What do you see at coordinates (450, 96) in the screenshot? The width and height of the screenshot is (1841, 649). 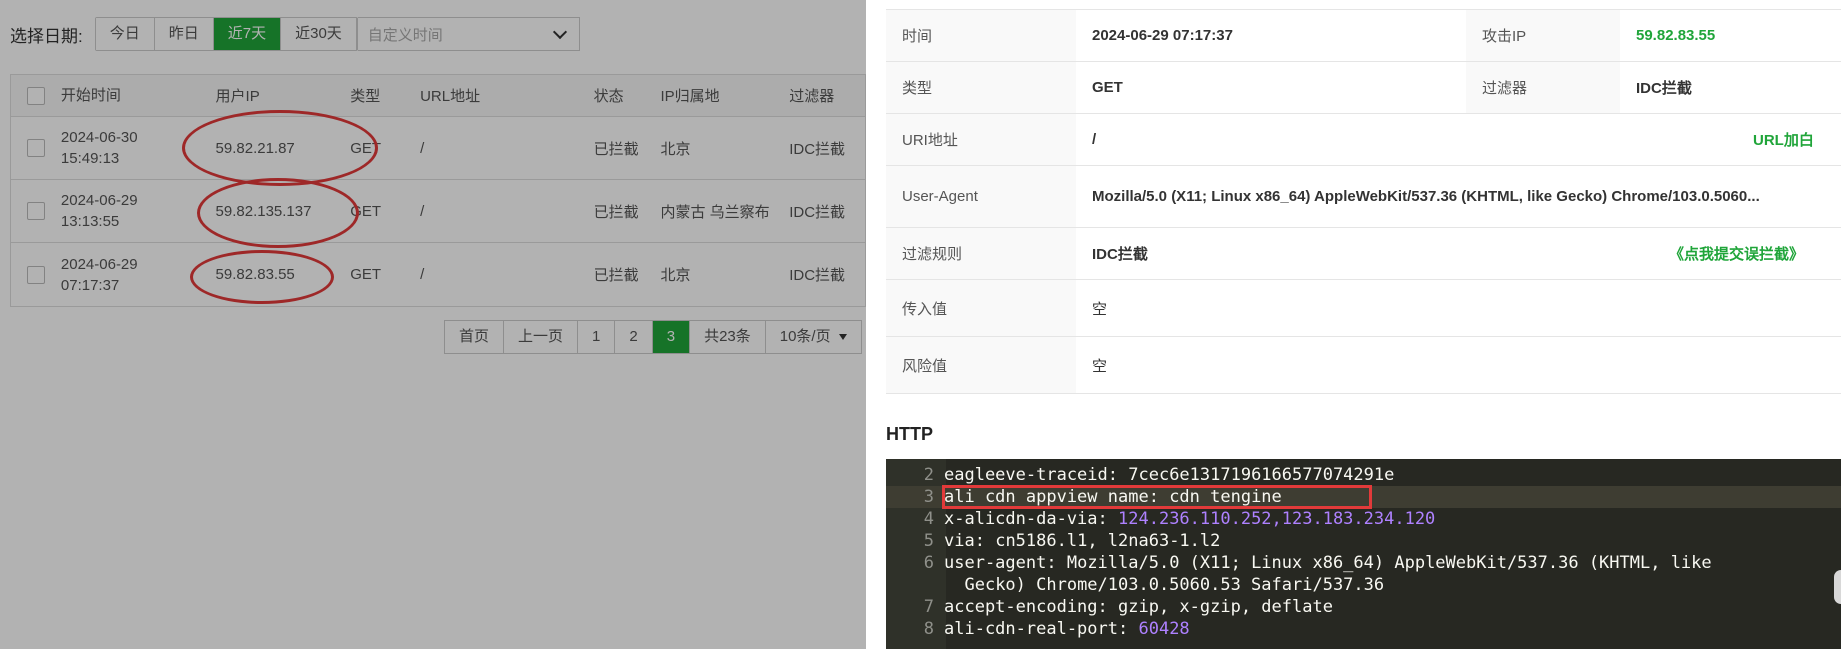 I see `header-url: URL地址` at bounding box center [450, 96].